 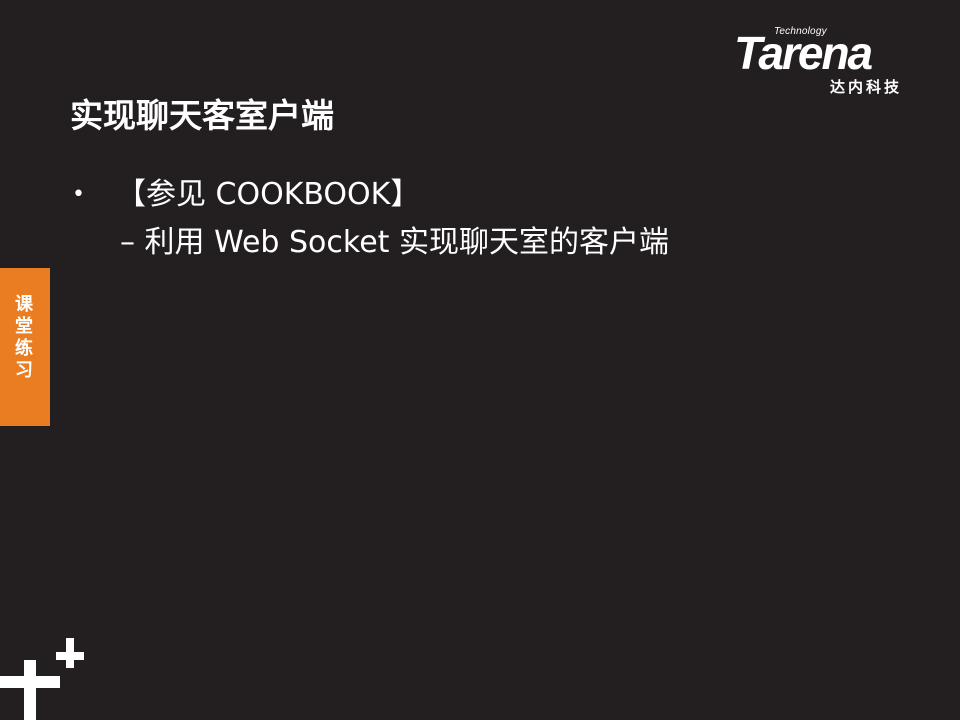 I want to click on bullet-item: • 【参见 COOKBOOK】, so click(x=246, y=195).